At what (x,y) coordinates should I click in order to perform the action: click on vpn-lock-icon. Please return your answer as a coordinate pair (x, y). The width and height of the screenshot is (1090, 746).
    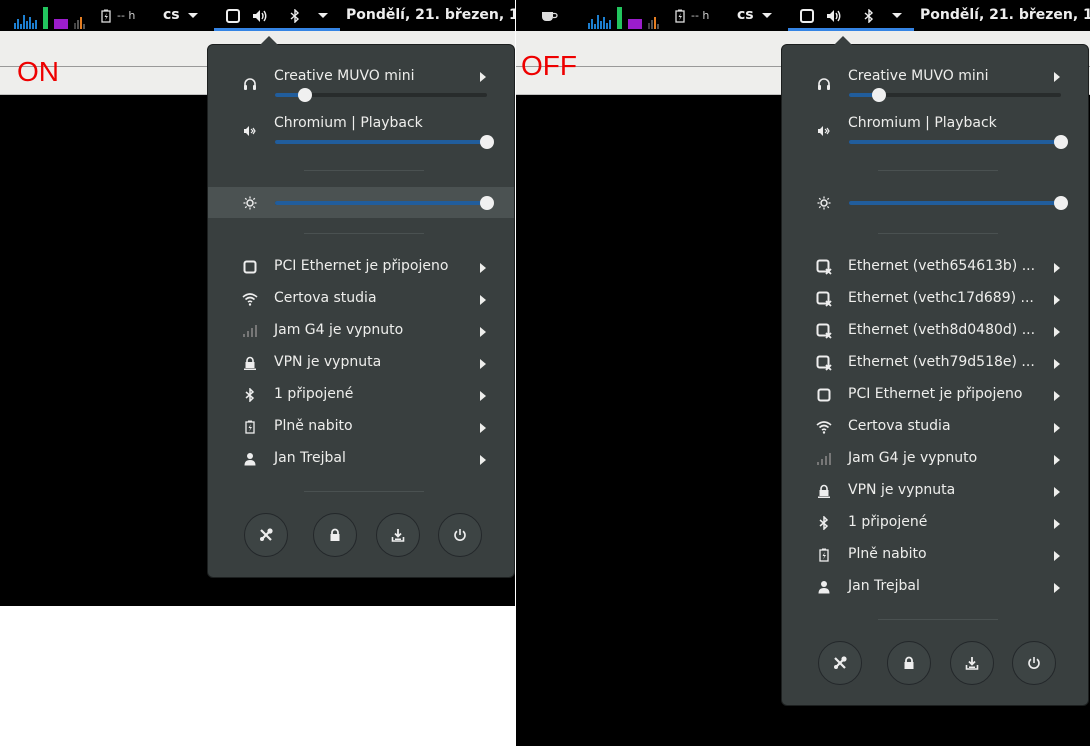
    Looking at the image, I should click on (250, 363).